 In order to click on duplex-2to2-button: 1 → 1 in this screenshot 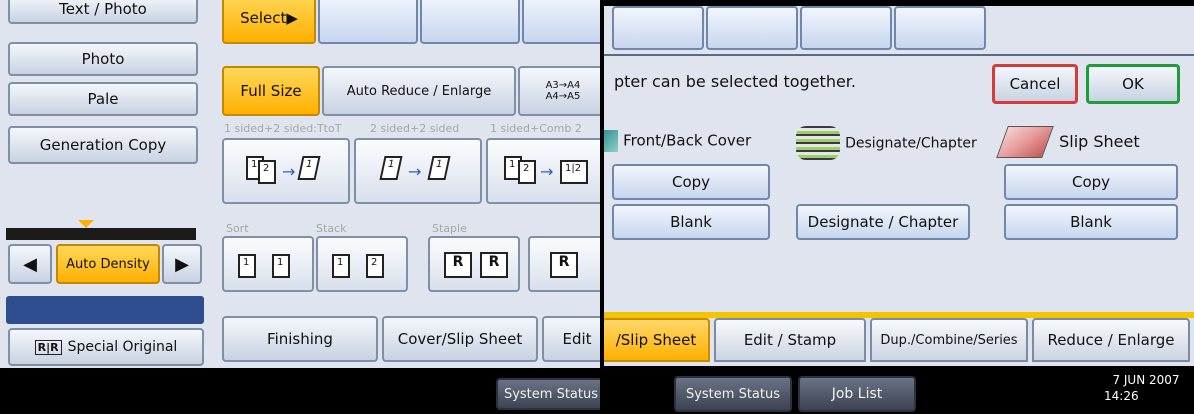, I will do `click(418, 171)`.